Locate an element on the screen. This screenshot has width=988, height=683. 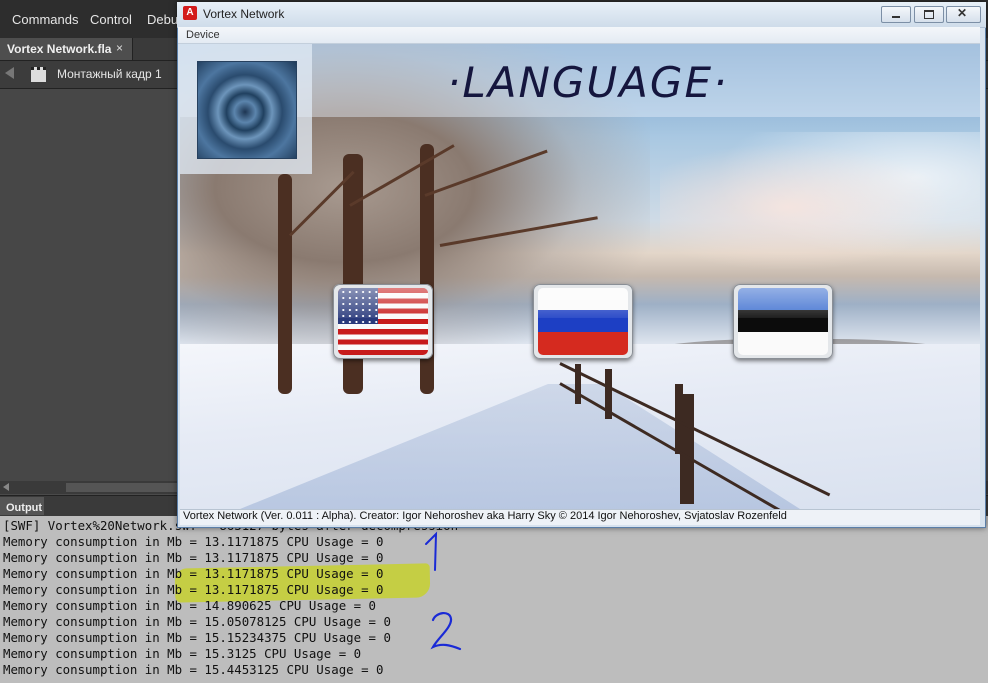
sky-clouds is located at coordinates (820, 207).